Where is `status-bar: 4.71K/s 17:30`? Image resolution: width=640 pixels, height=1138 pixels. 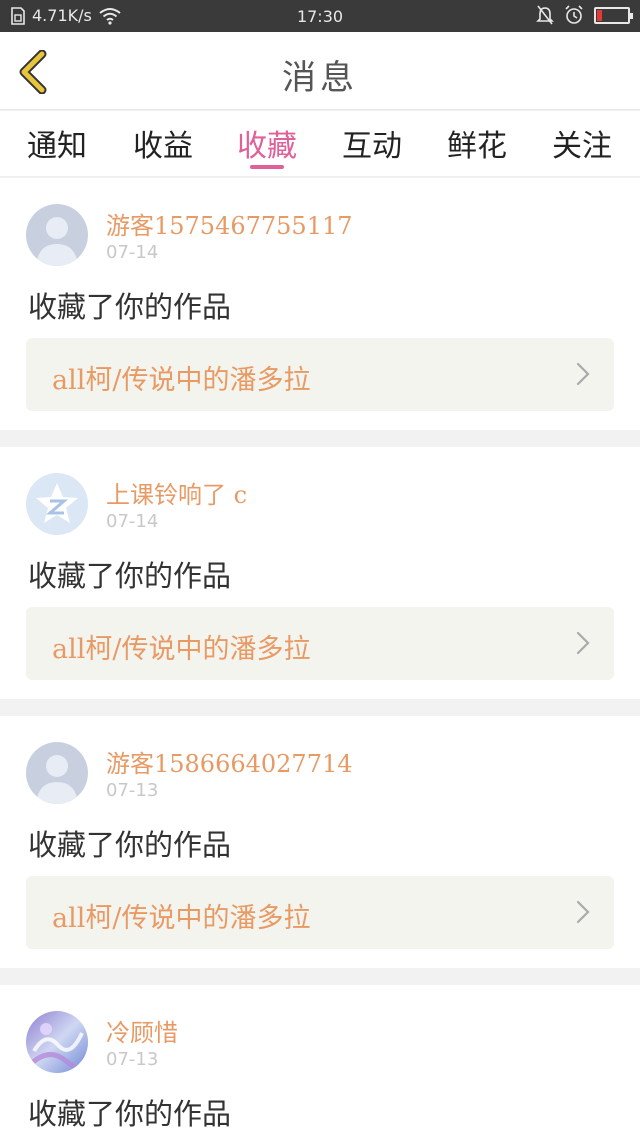
status-bar: 4.71K/s 17:30 is located at coordinates (320, 16).